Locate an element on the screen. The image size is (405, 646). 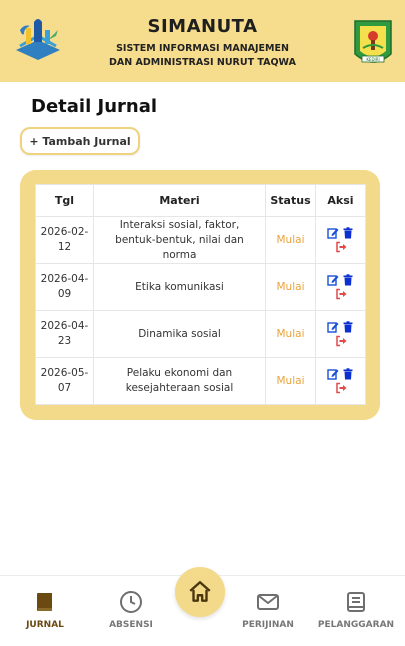
journal-icon is located at coordinates (44, 602).